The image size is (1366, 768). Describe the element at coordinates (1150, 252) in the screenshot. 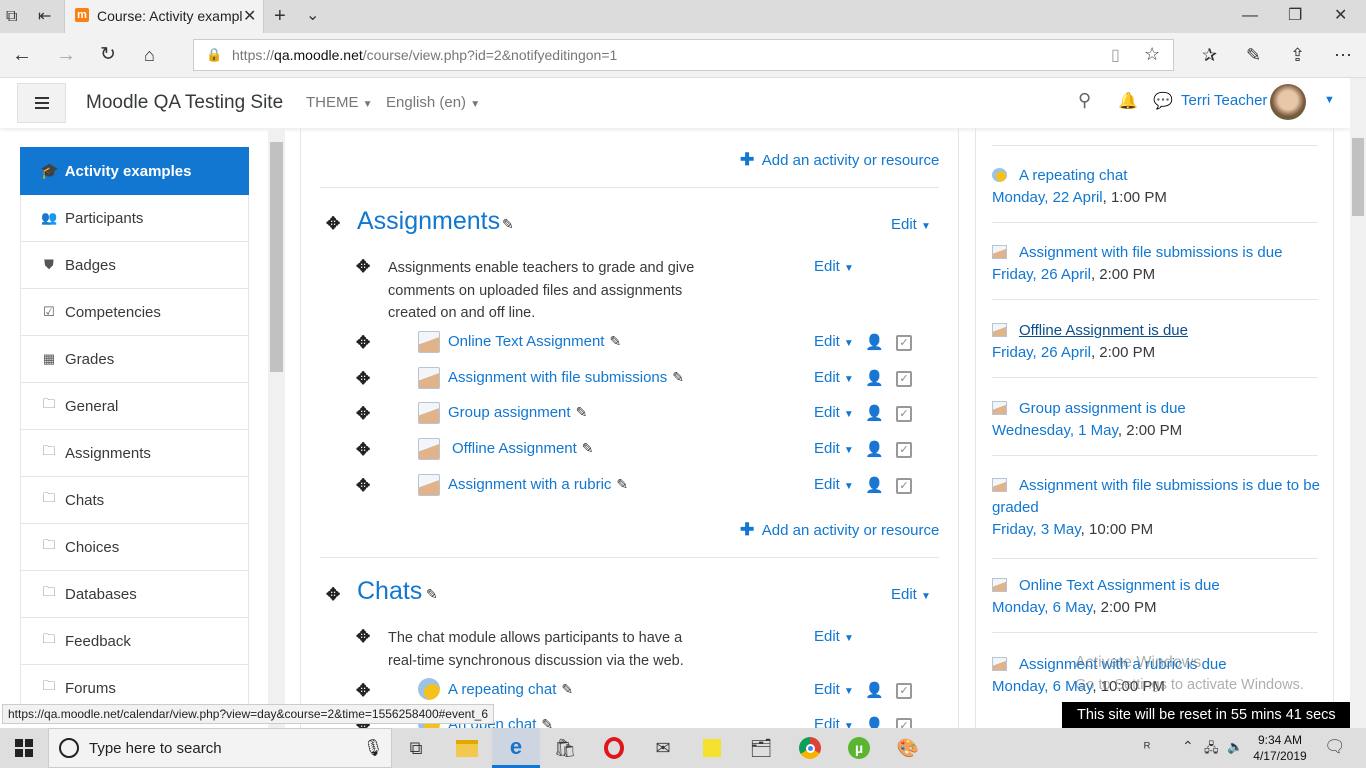

I see `event-title-link: Assignment with file submissions is due` at that location.